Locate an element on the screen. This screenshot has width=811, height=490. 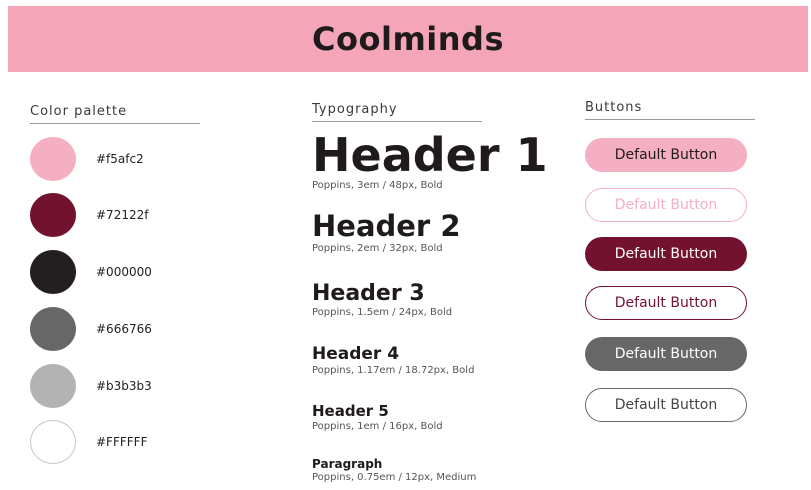
typography-sample: Header 1 Poppins, 3em / 48px, Bold is located at coordinates (430, 161).